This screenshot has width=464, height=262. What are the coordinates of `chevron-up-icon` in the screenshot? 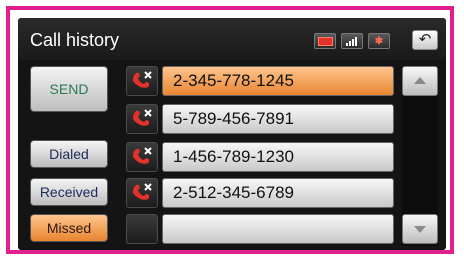 It's located at (420, 80).